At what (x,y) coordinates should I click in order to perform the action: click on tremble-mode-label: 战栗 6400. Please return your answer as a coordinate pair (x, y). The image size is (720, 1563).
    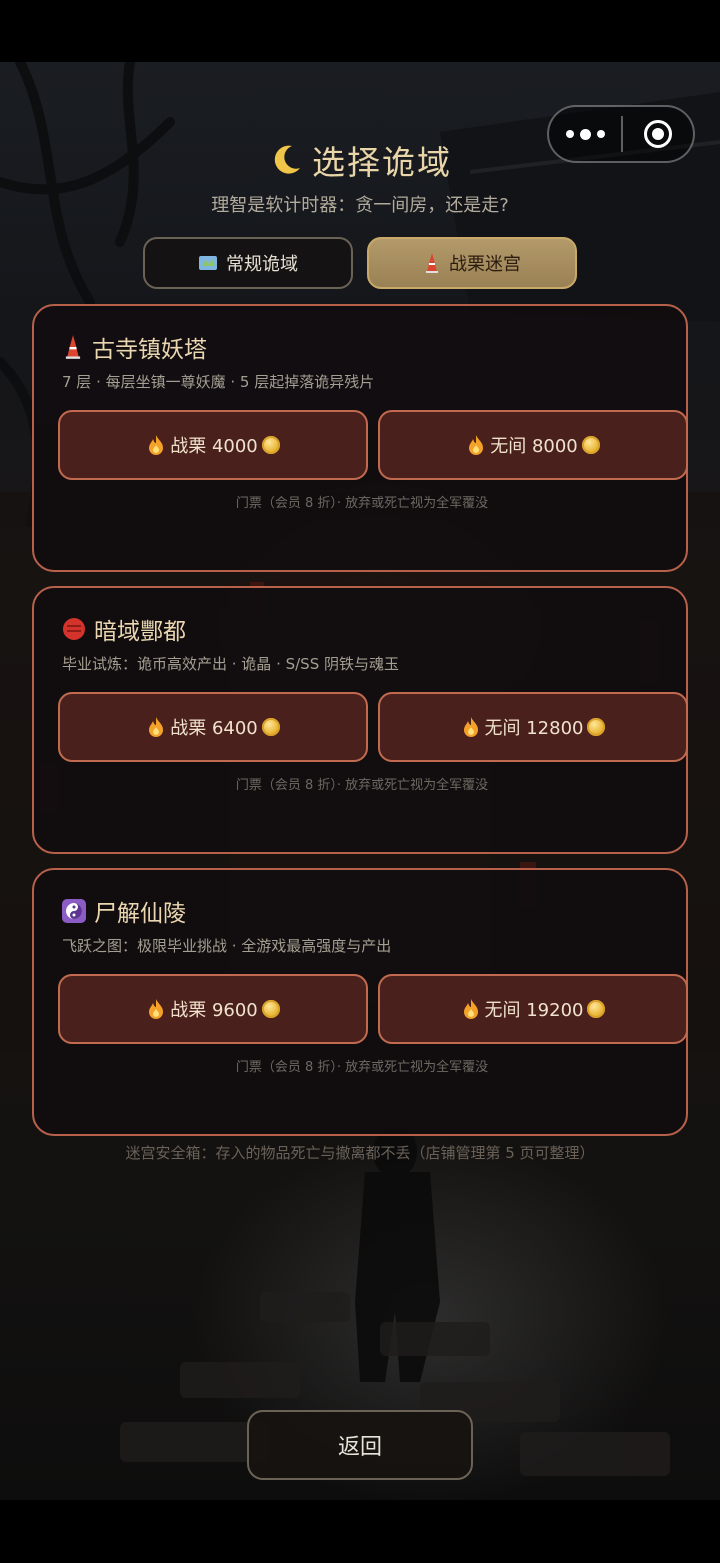
    Looking at the image, I should click on (214, 728).